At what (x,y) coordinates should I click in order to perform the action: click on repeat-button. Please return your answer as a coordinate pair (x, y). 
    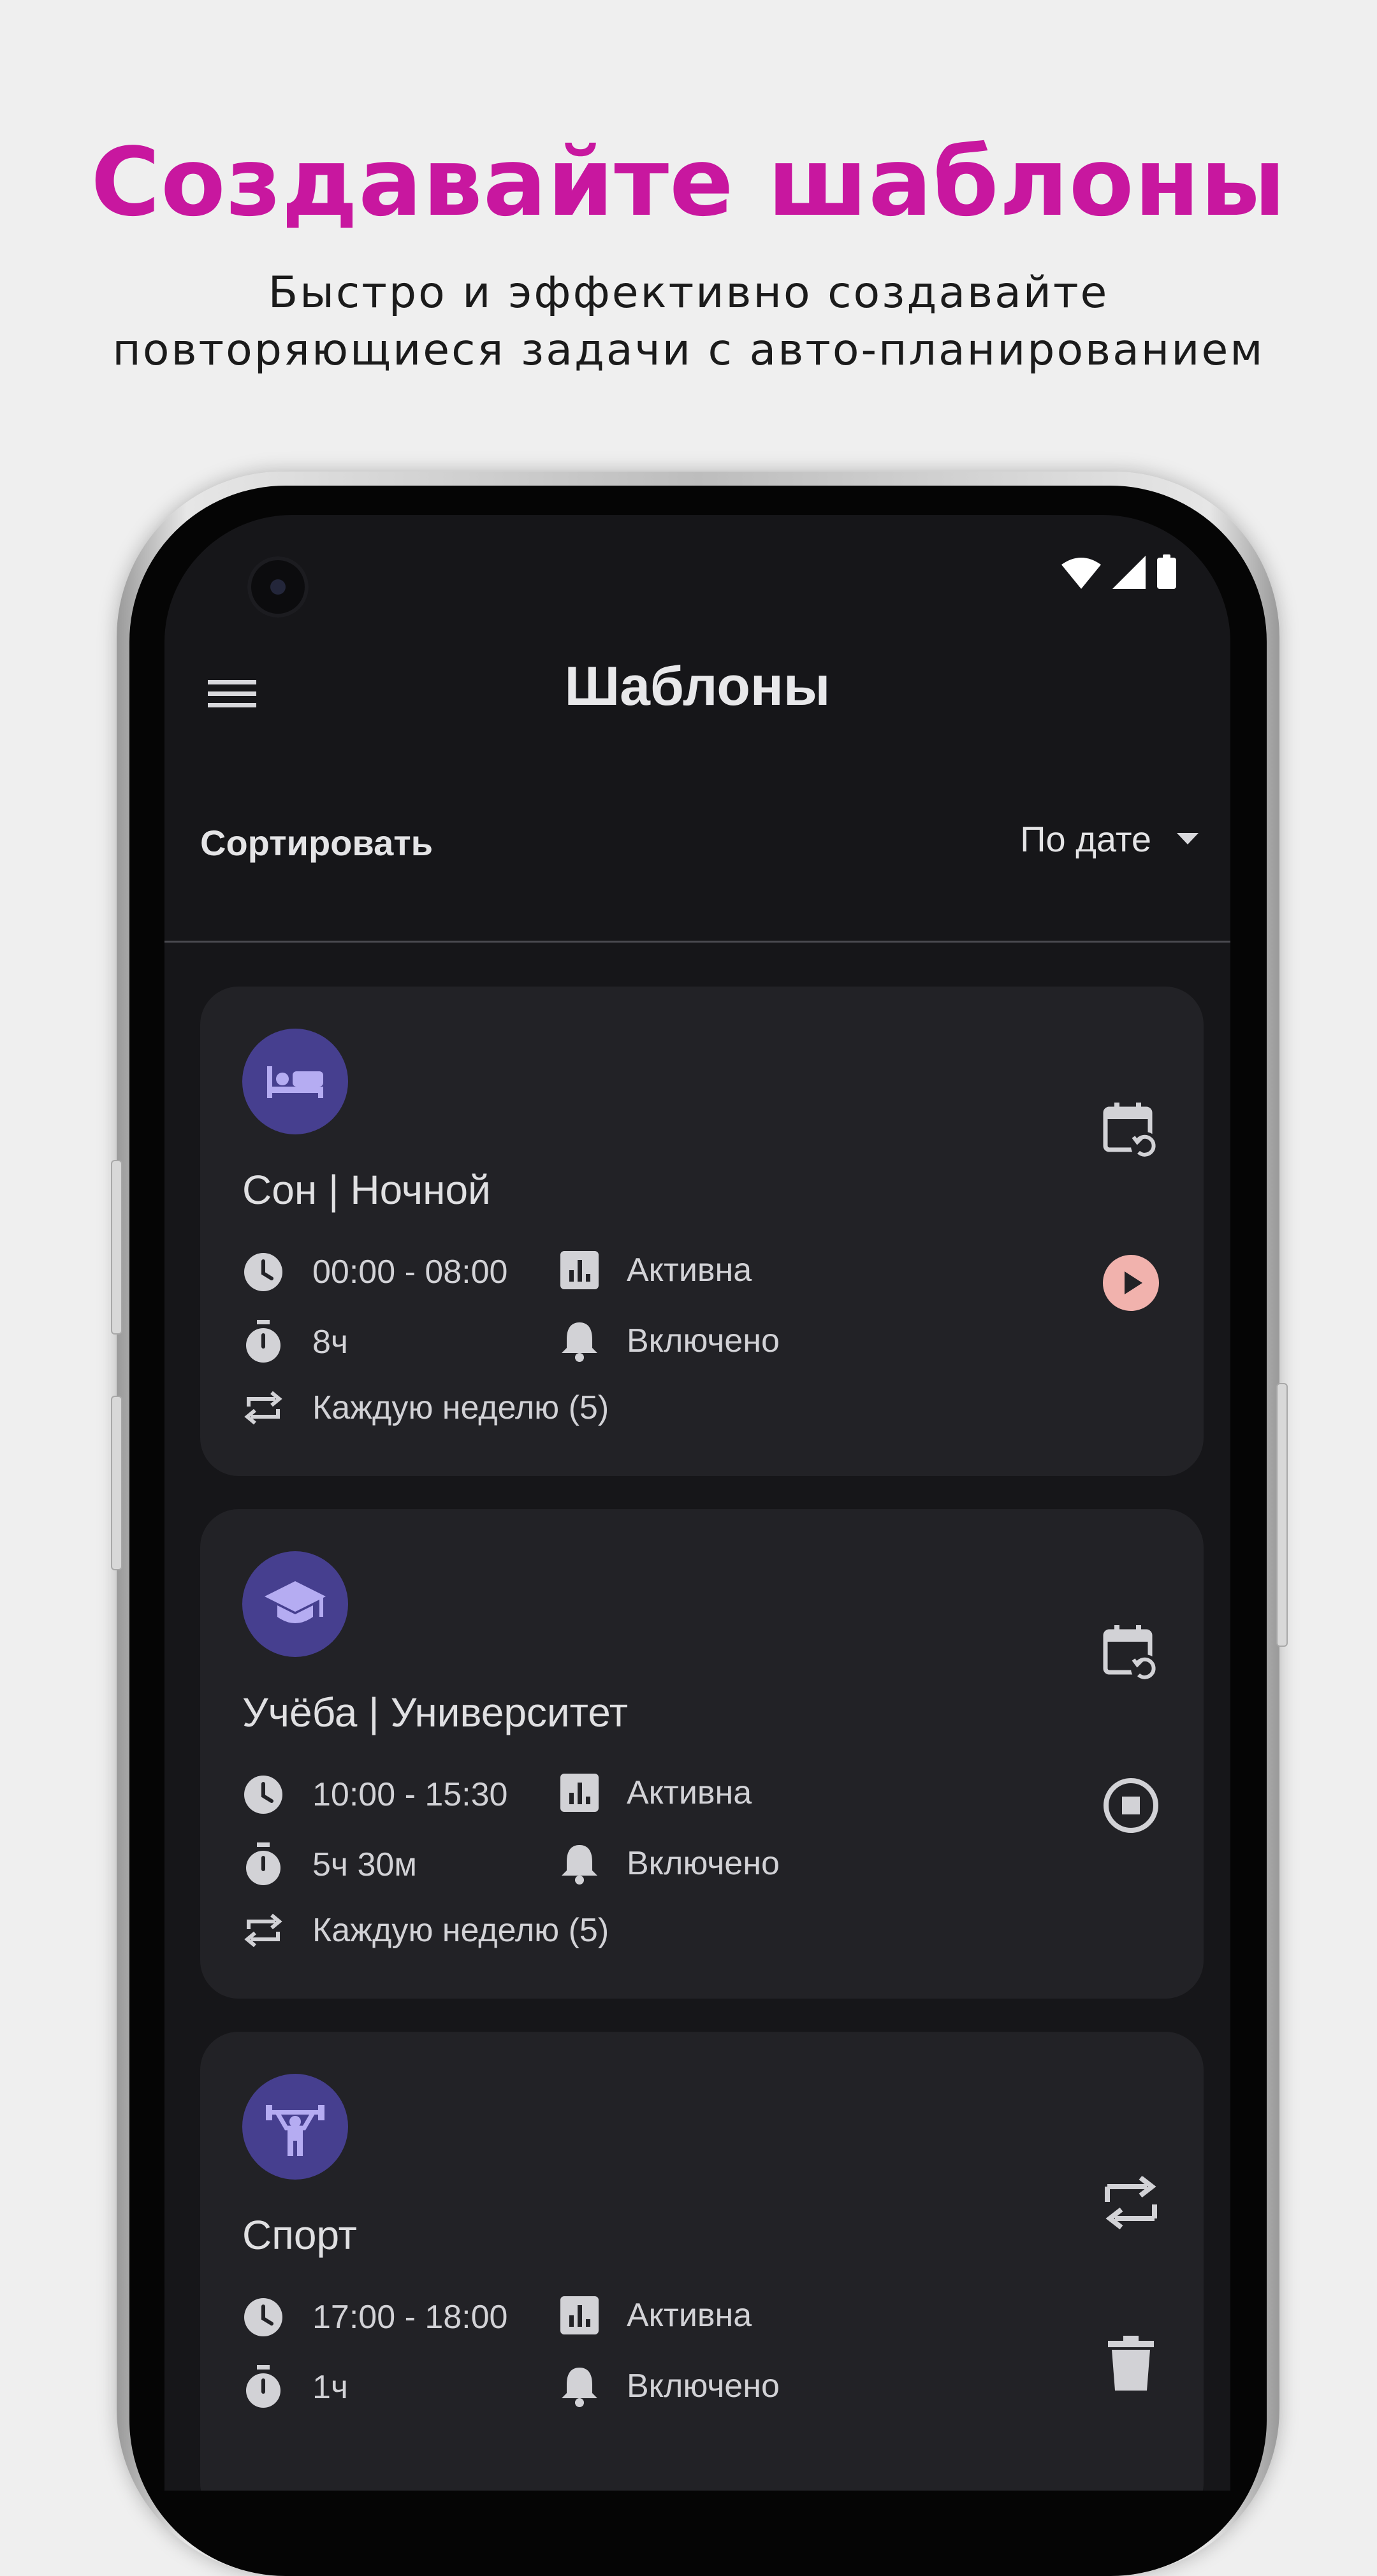
    Looking at the image, I should click on (1131, 2204).